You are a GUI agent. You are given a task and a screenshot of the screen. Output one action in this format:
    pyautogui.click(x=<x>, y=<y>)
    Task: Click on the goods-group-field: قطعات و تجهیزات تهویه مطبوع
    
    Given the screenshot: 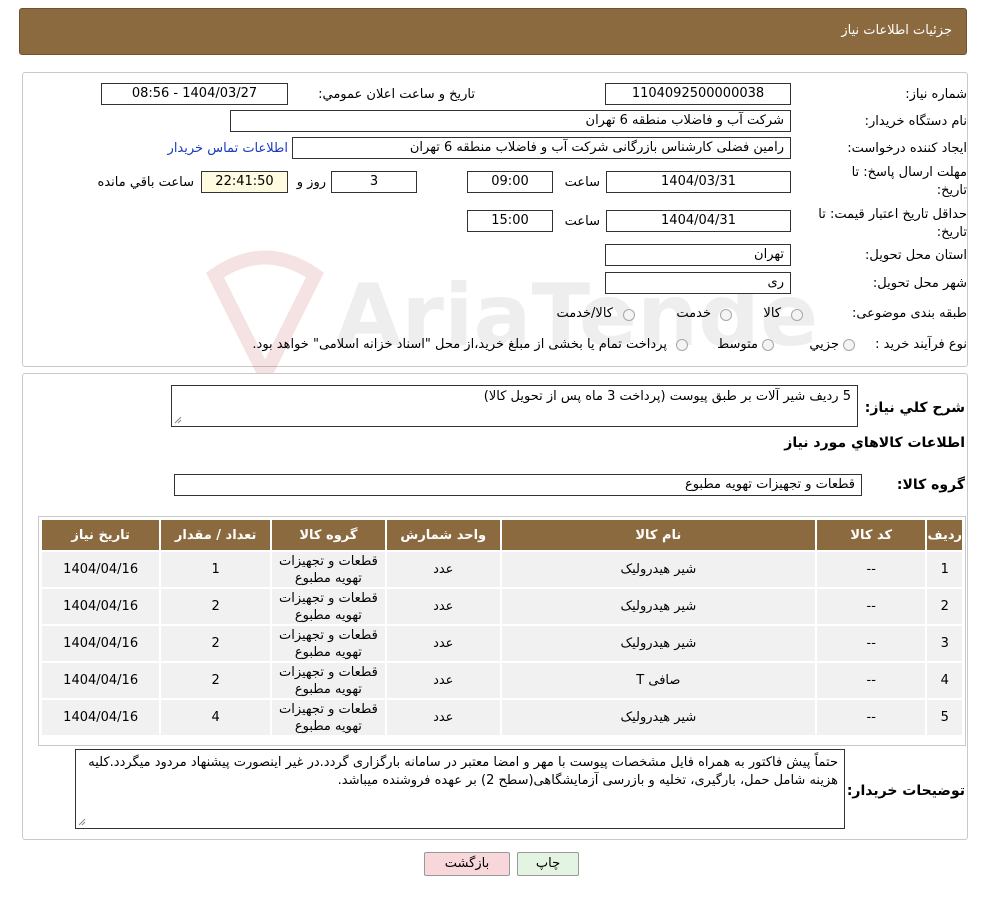 What is the action you would take?
    pyautogui.click(x=518, y=485)
    